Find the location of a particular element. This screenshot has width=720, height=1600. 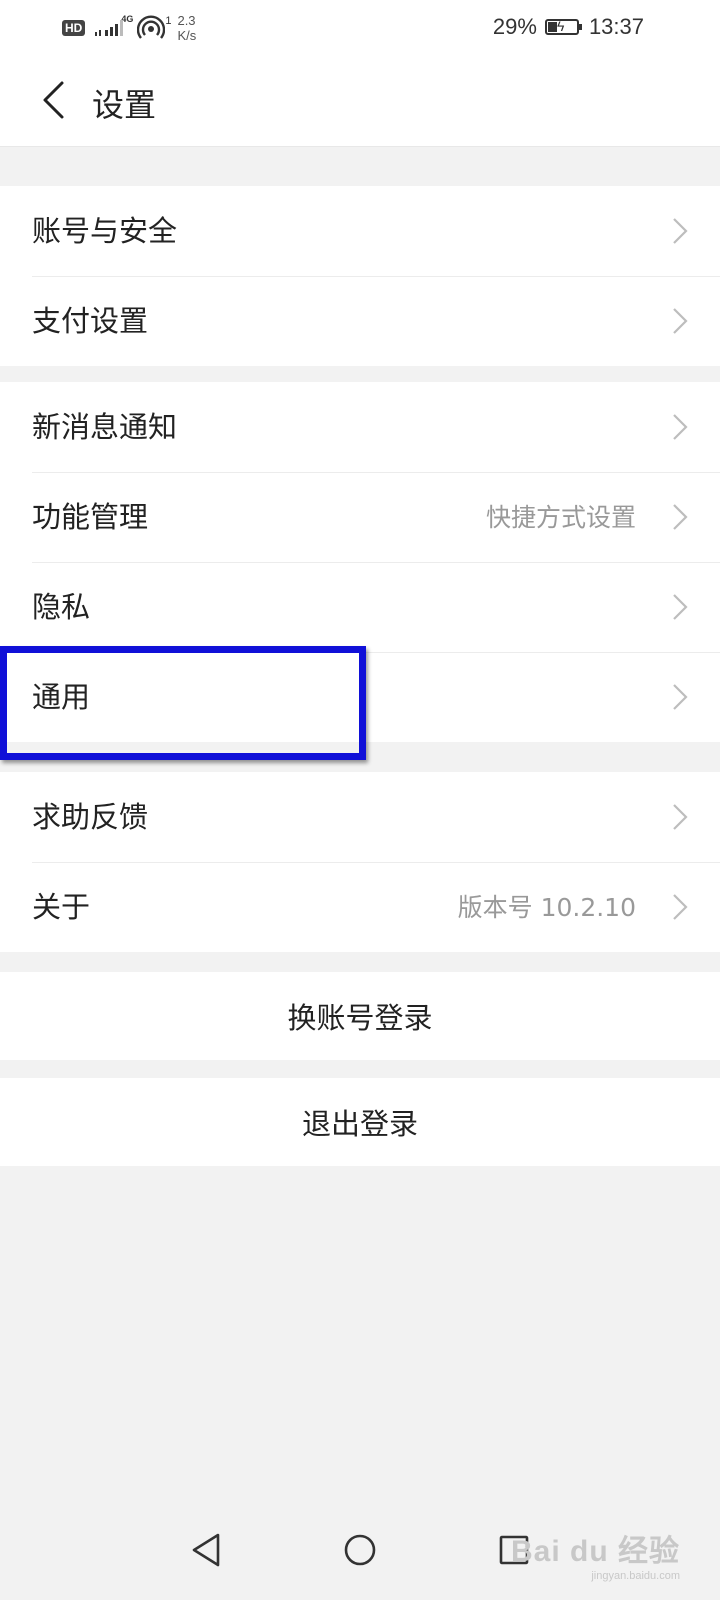

settings-item-label: 功能管理 is located at coordinates (90, 517).